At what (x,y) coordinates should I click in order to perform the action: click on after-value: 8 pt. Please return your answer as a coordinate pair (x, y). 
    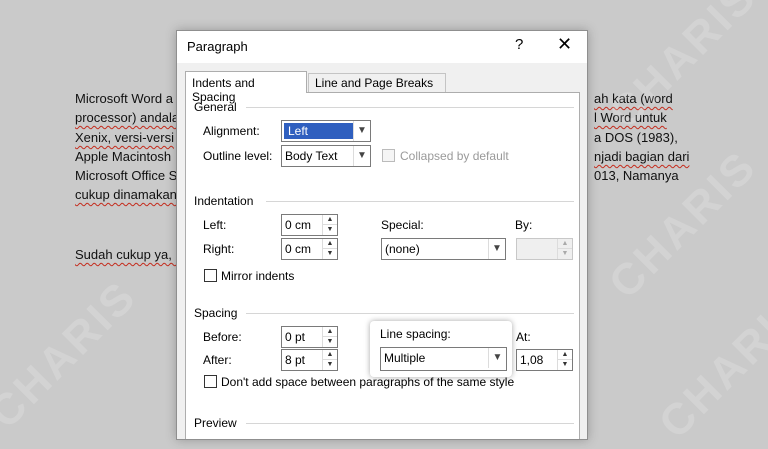
    Looking at the image, I should click on (295, 360).